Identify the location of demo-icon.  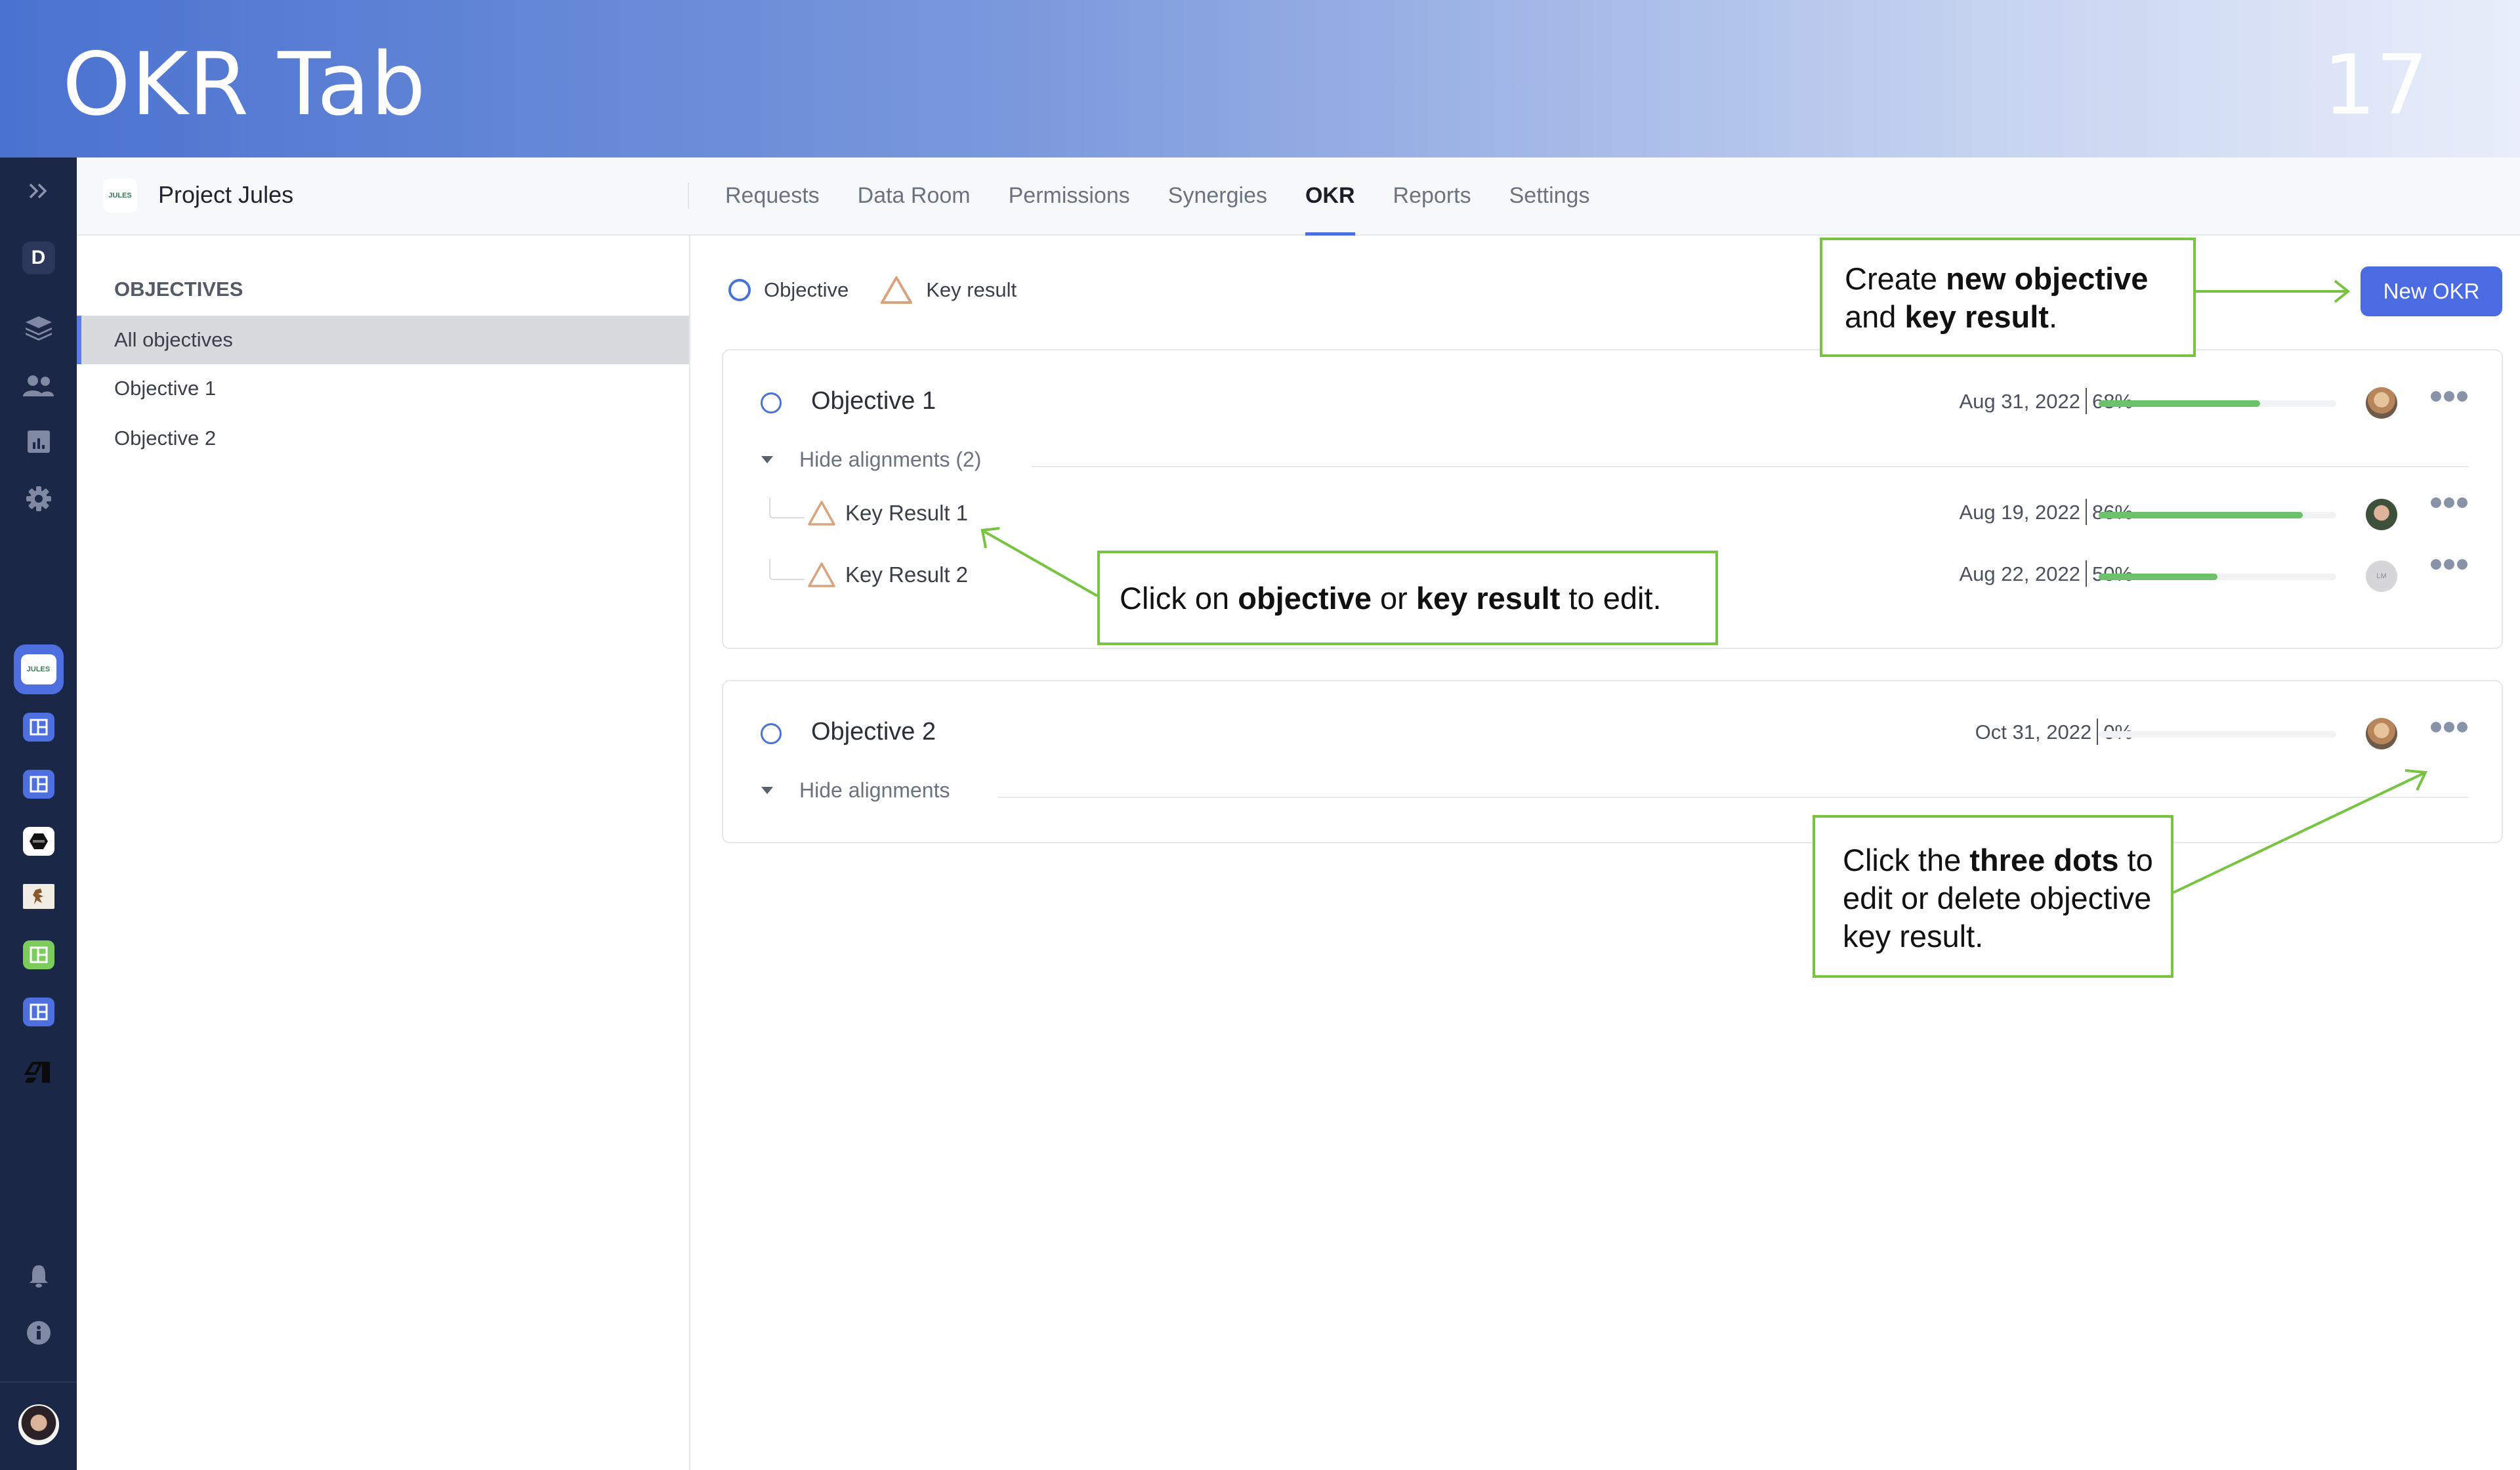
(38, 841).